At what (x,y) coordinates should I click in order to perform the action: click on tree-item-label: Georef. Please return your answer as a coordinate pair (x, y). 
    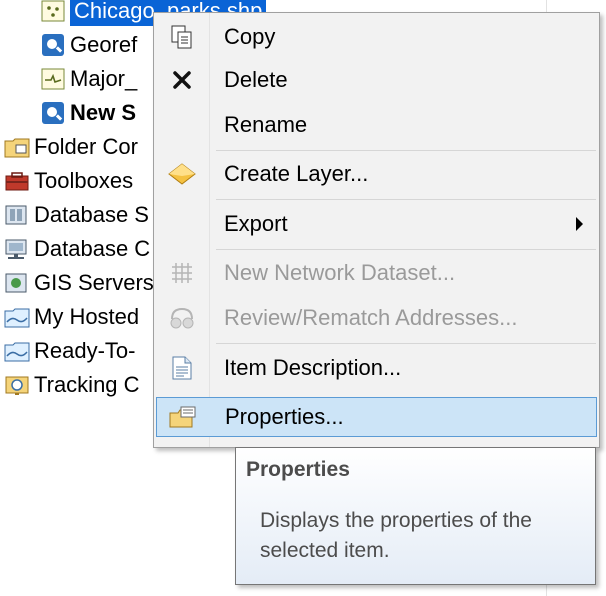
    Looking at the image, I should click on (104, 44).